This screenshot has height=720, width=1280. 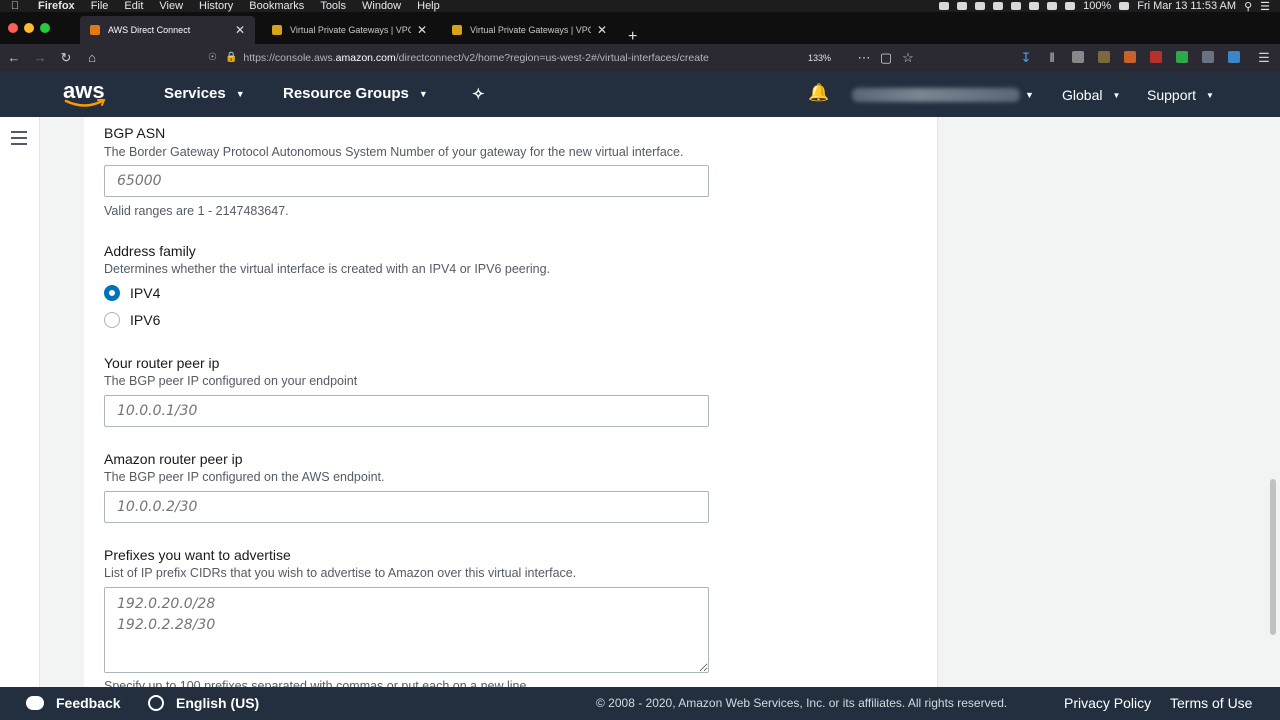 I want to click on radio-ipv4: IPV4, so click(x=132, y=293).